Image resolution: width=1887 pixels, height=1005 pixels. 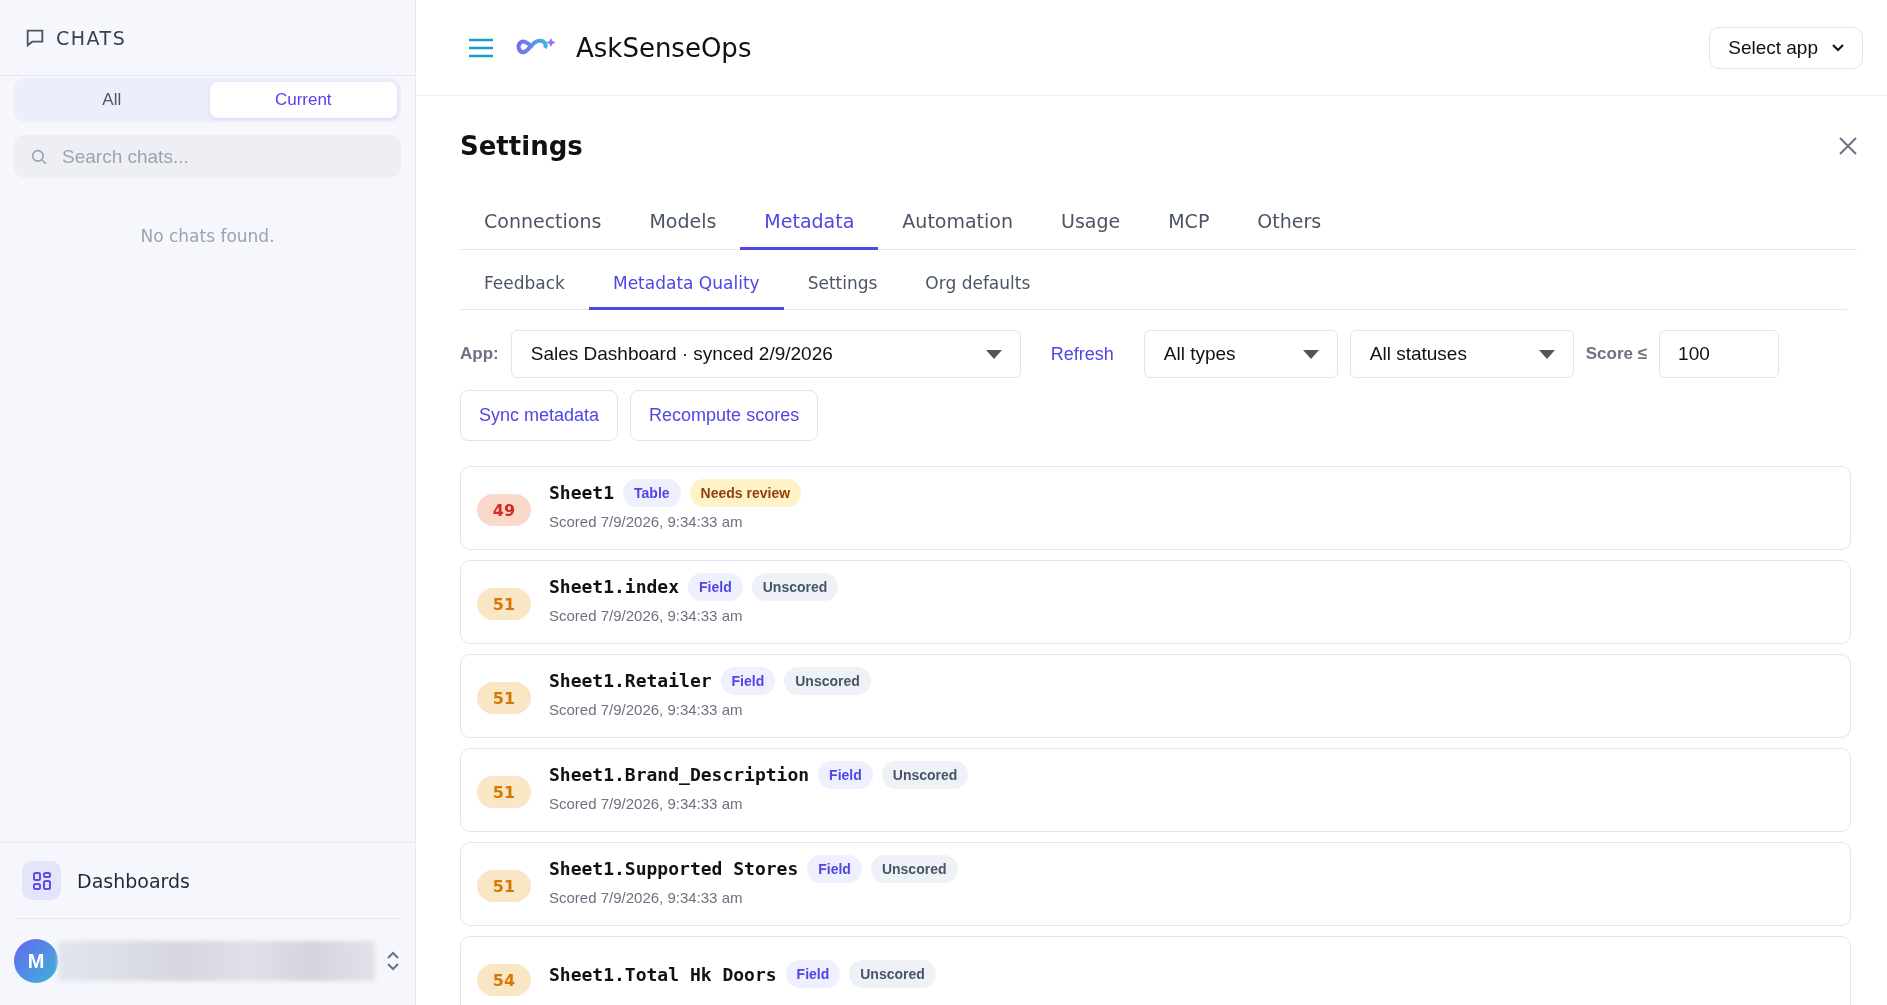 I want to click on status-tag: Needs review, so click(x=745, y=492).